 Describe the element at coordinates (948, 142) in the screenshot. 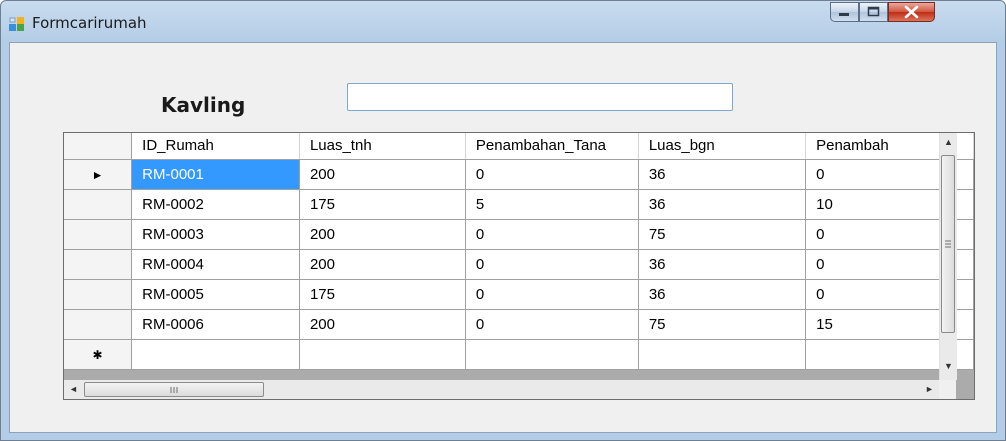

I see `scroll-up-arrow-icon: ▲` at that location.